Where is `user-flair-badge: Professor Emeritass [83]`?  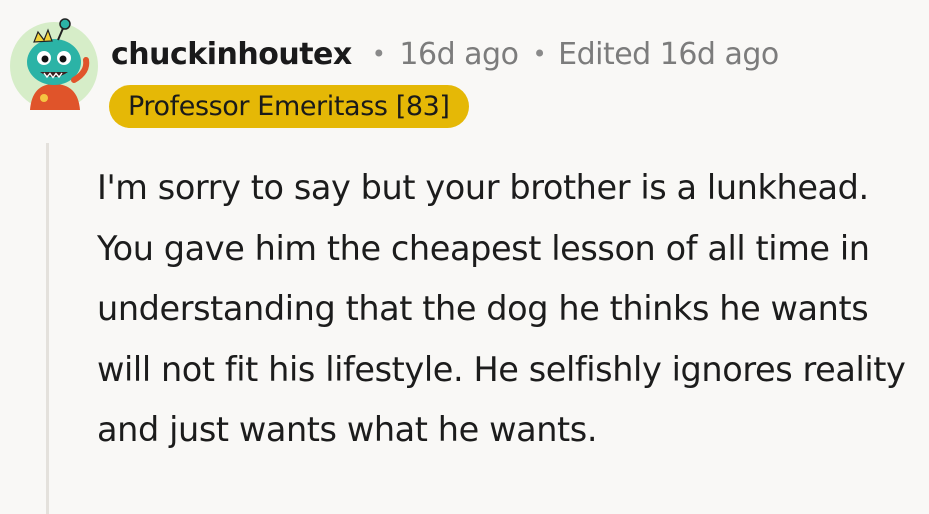
user-flair-badge: Professor Emeritass [83] is located at coordinates (289, 106).